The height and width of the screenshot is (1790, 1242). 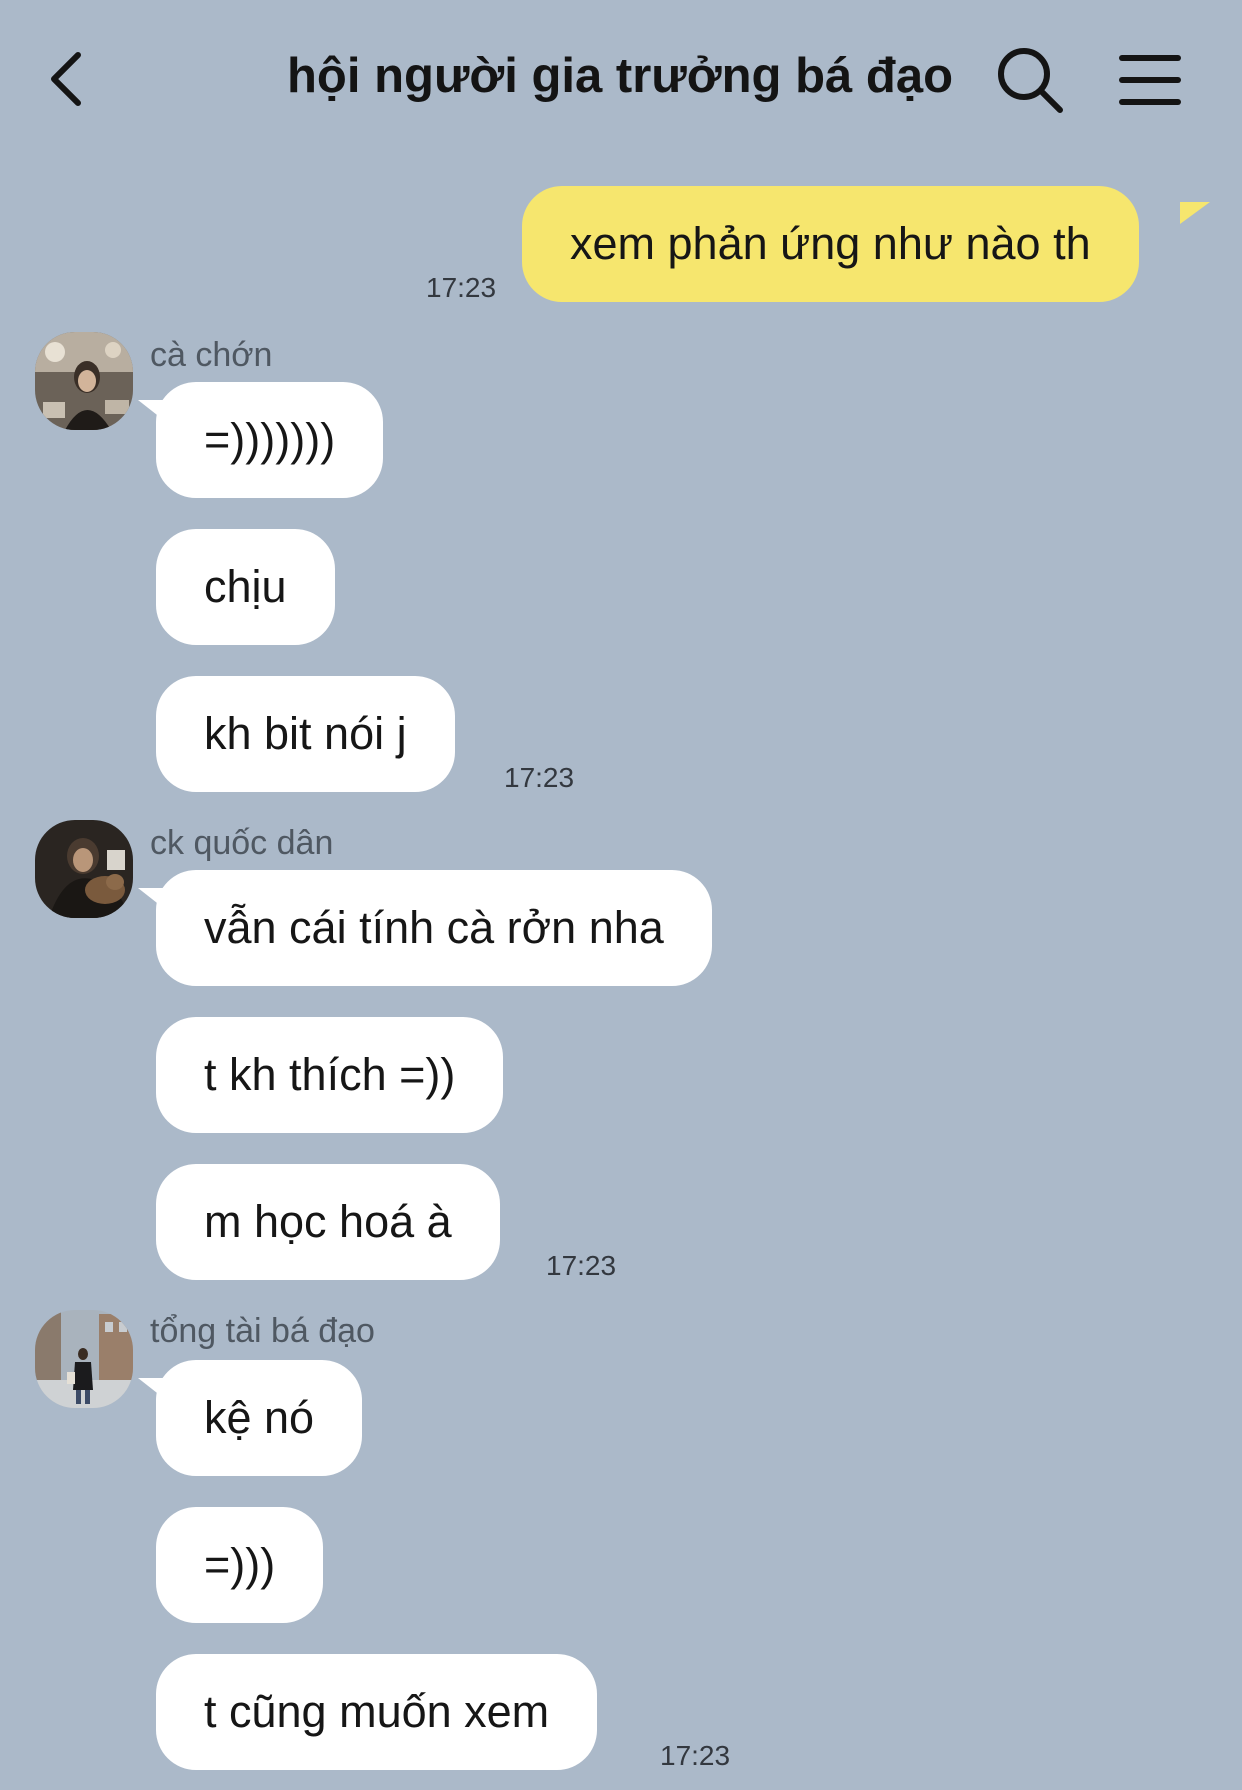 What do you see at coordinates (262, 1331) in the screenshot?
I see `sender-name: tổng tài bá đạo` at bounding box center [262, 1331].